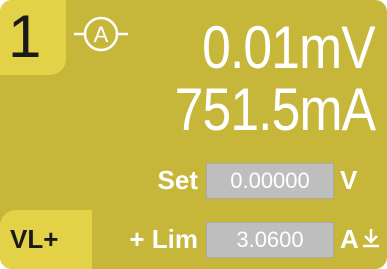 The image size is (387, 269). What do you see at coordinates (270, 240) in the screenshot?
I see `limit-value-field: 3.0600` at bounding box center [270, 240].